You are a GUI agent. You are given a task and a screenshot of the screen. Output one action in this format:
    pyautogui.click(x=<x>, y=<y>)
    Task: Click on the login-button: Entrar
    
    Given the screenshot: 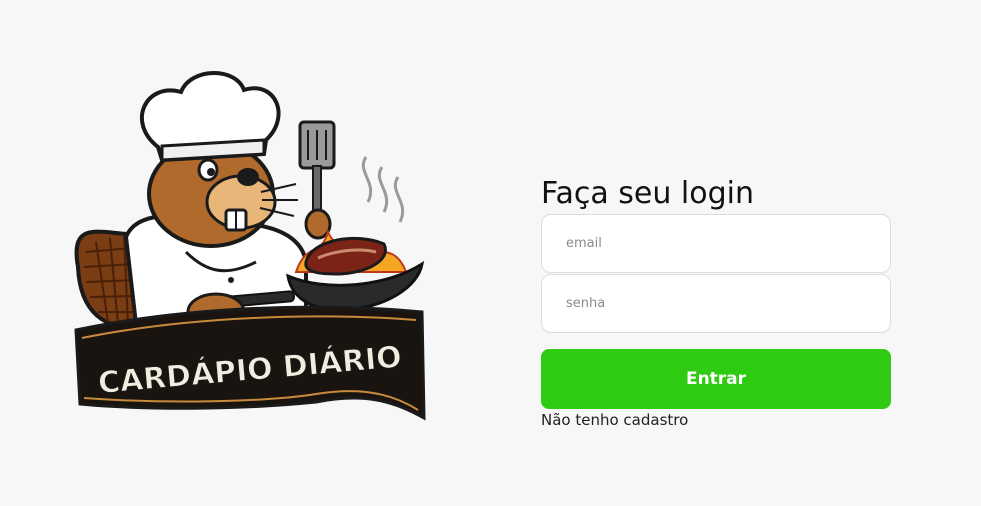 What is the action you would take?
    pyautogui.click(x=716, y=379)
    